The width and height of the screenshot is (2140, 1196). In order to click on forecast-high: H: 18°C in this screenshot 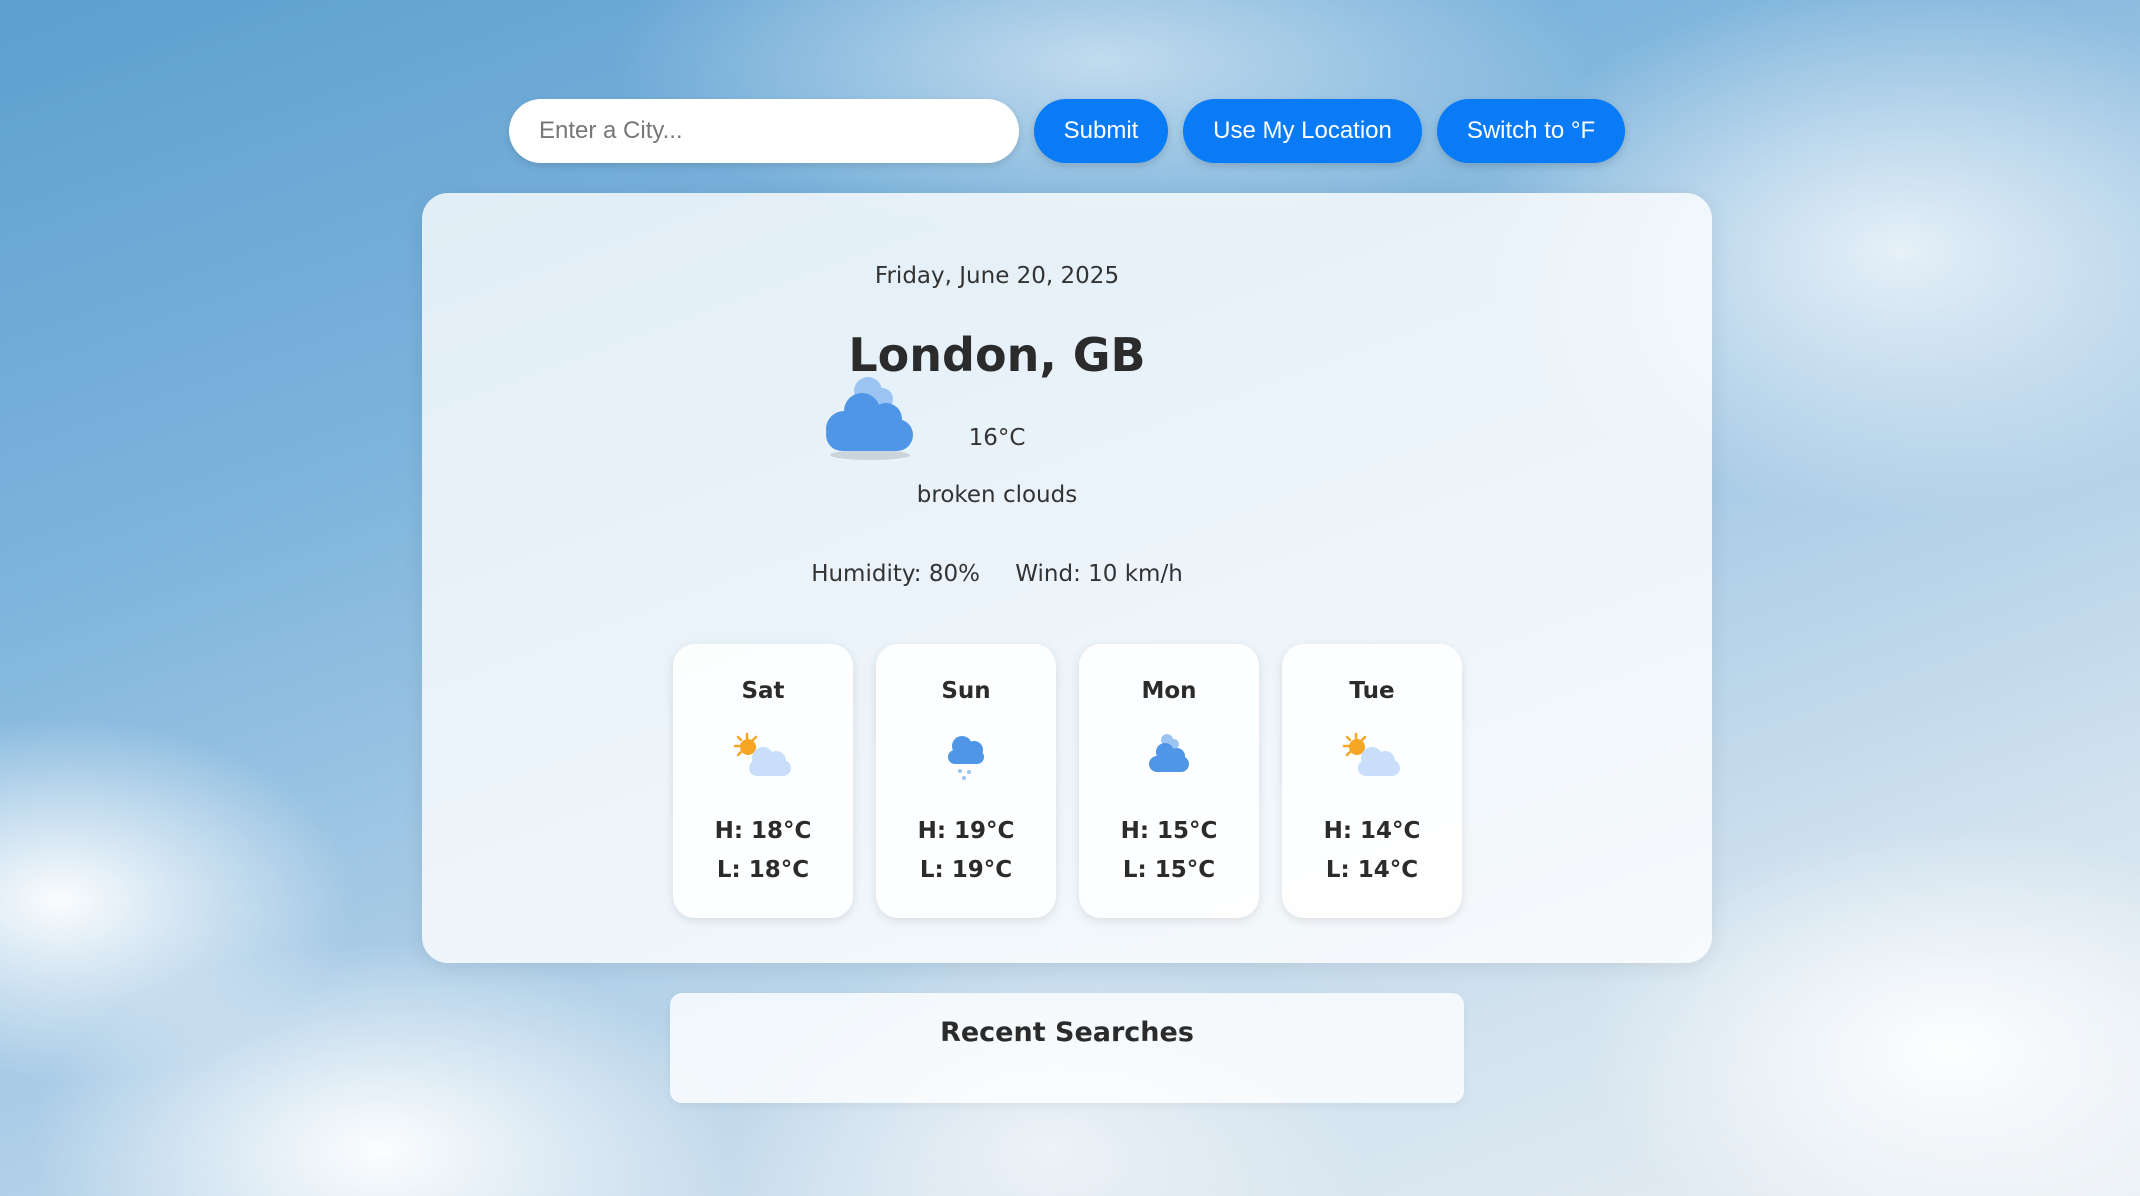, I will do `click(763, 831)`.